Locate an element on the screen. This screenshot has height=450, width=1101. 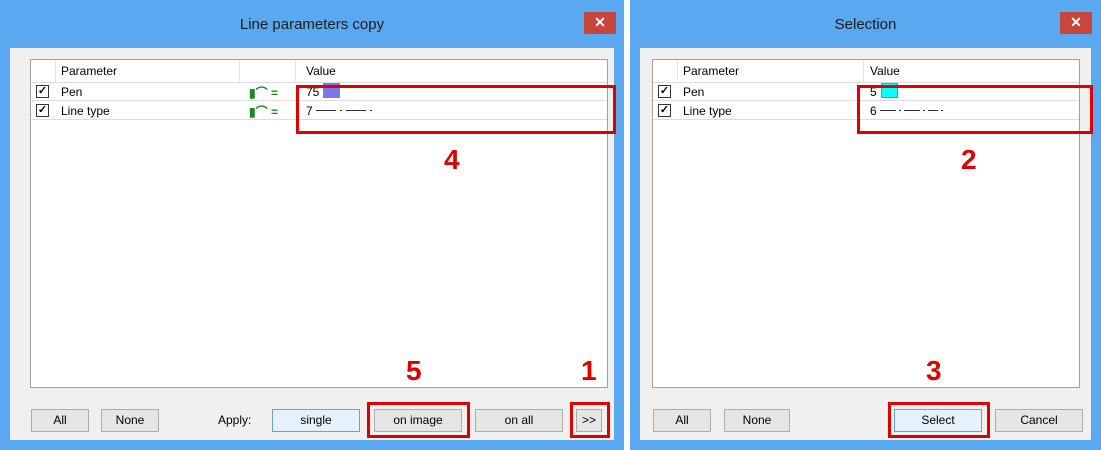
annotation-number: 1 is located at coordinates (589, 370).